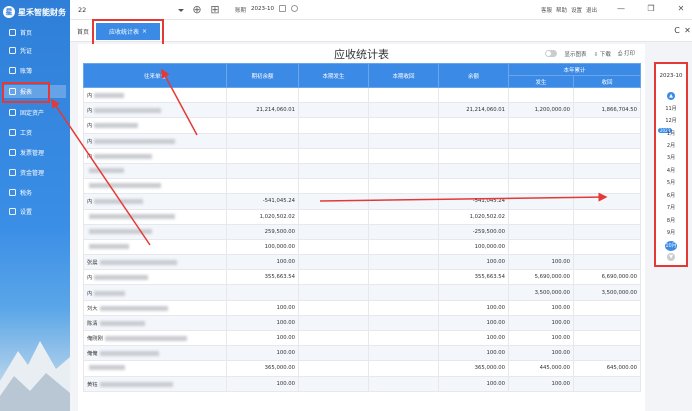 The image size is (692, 411). Describe the element at coordinates (551, 53) in the screenshot. I see `chart-toggle` at that location.